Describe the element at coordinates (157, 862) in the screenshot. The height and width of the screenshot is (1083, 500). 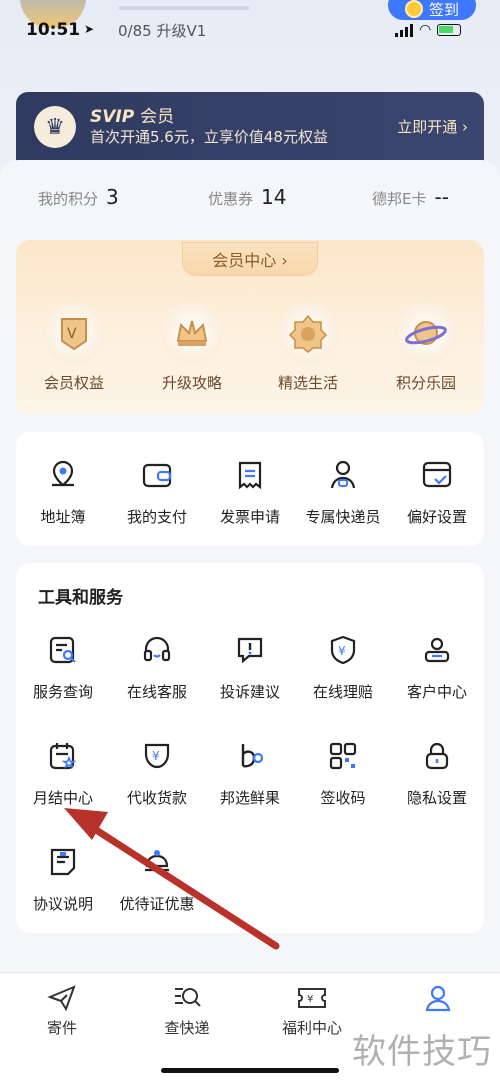
I see `privilege-icon` at that location.